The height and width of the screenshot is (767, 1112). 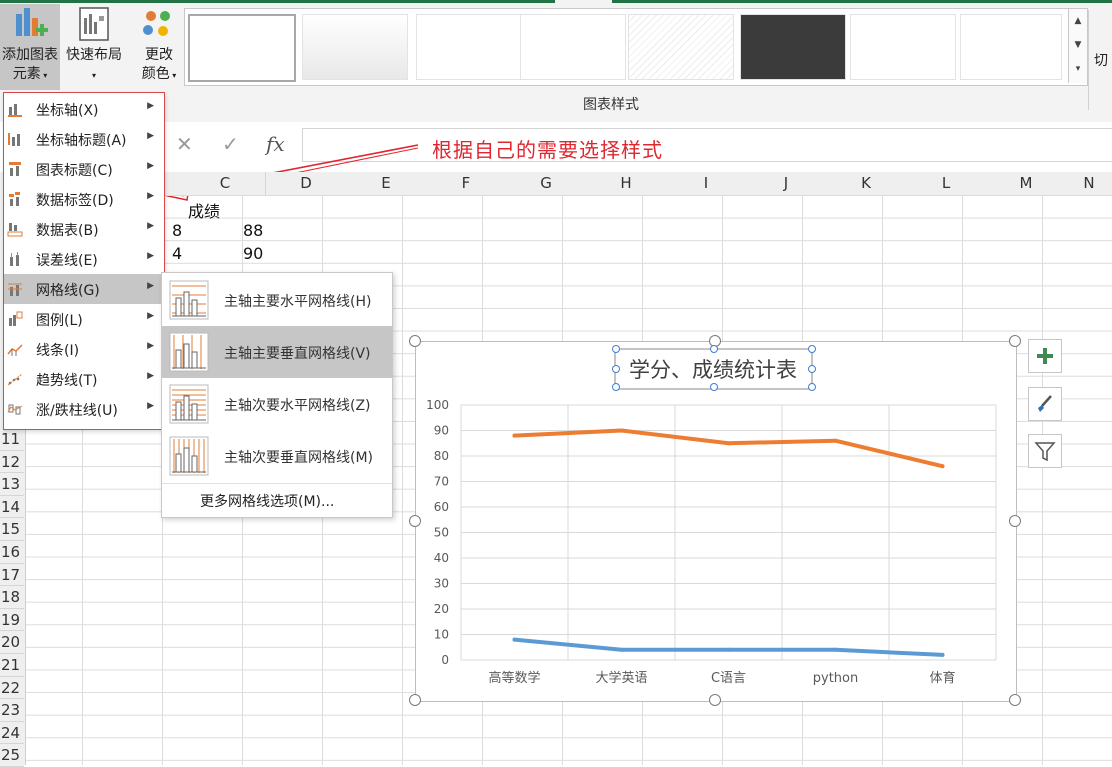 What do you see at coordinates (546, 183) in the screenshot?
I see `column-header-g: G` at bounding box center [546, 183].